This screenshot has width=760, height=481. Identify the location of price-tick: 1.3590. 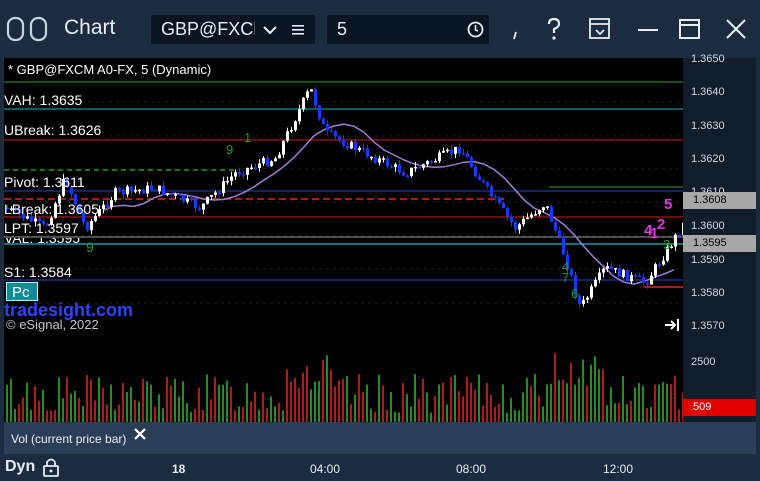
(708, 260).